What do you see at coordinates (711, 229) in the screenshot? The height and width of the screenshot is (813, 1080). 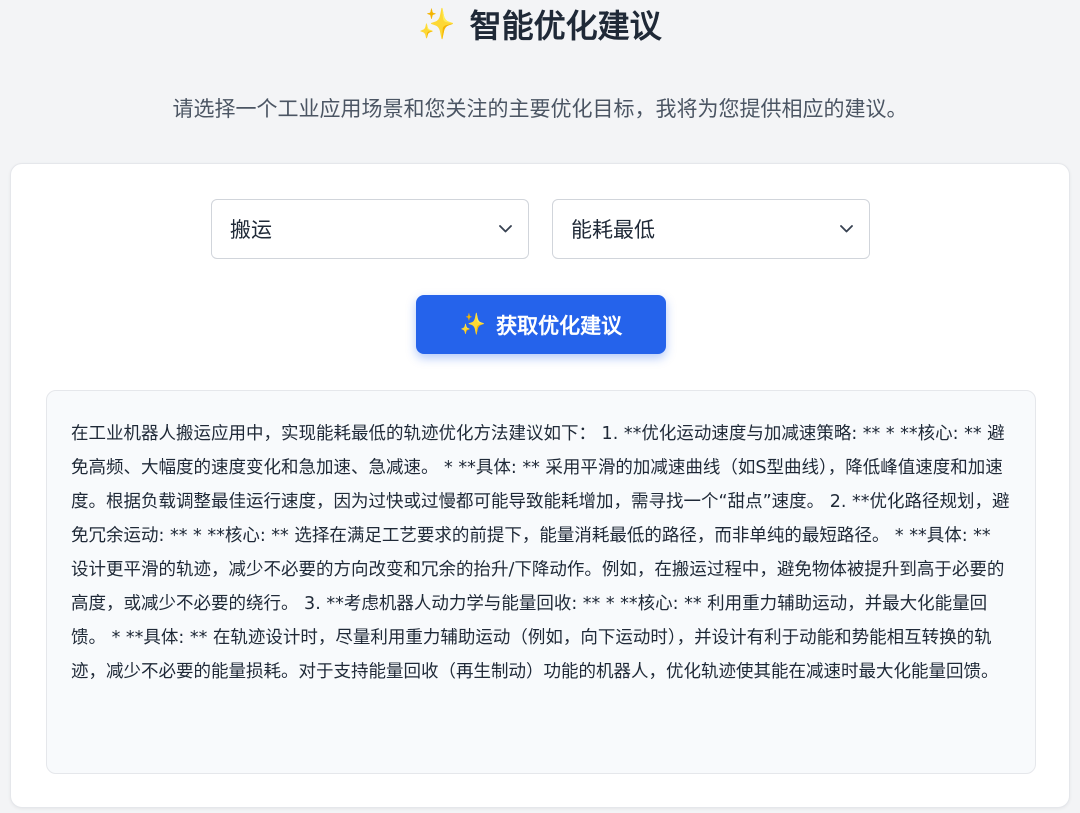 I see `goal-select: 能耗最低` at bounding box center [711, 229].